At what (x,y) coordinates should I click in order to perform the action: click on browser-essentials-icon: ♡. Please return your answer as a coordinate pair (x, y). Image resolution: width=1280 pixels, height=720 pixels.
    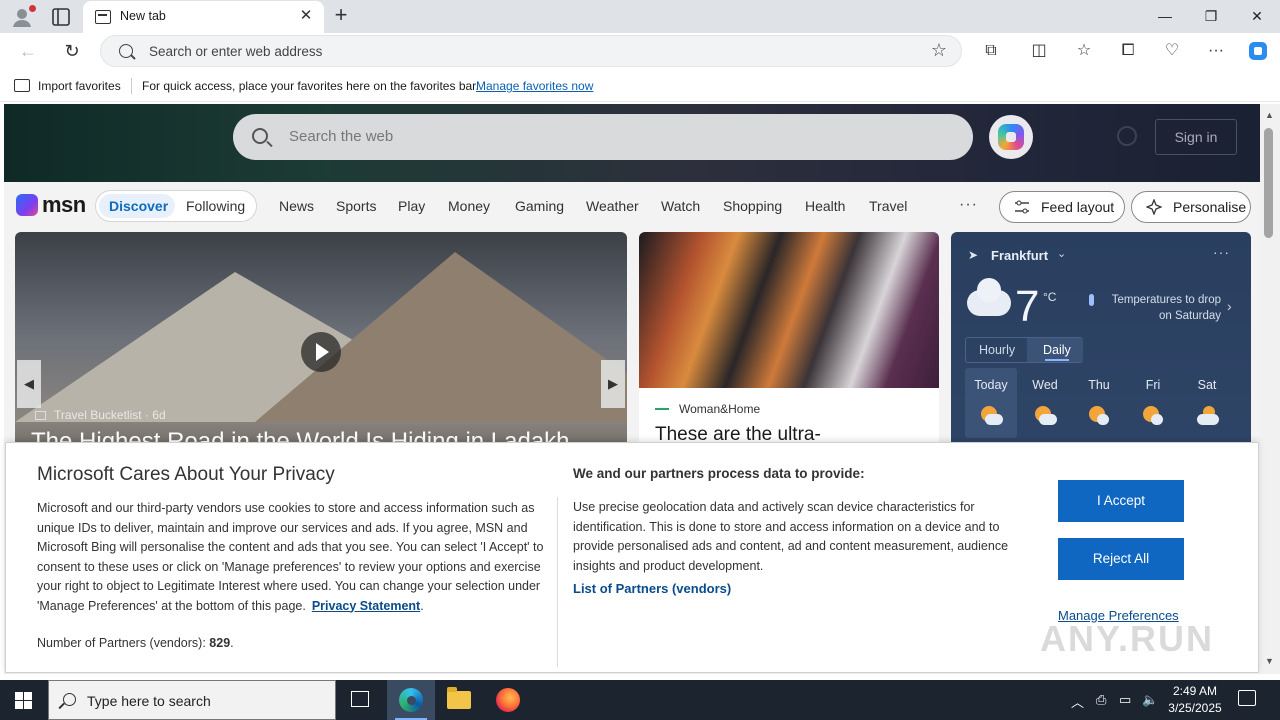
    Looking at the image, I should click on (1172, 52).